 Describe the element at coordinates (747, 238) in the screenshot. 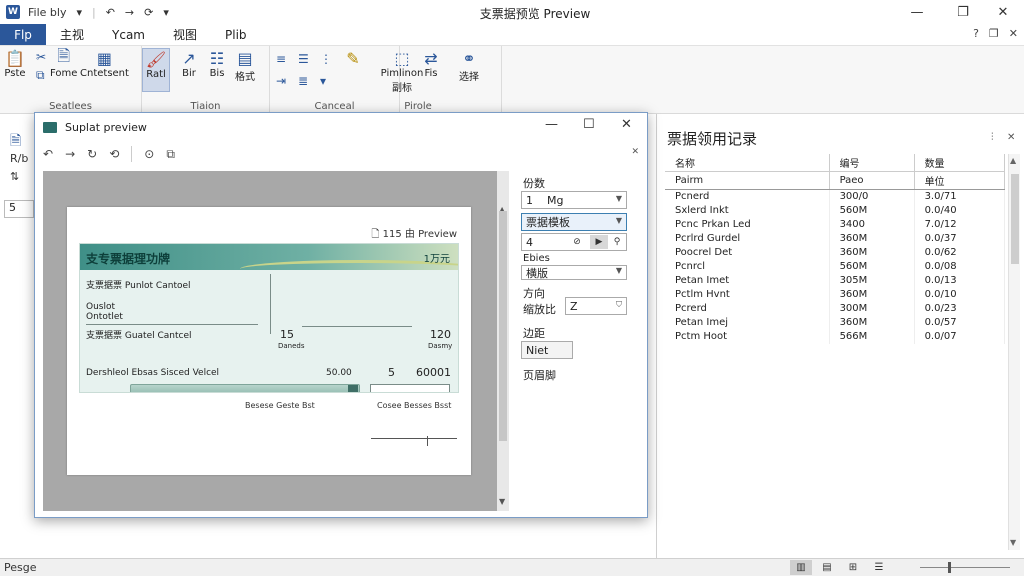

I see `table-cell: Pcrlrd Gurdel` at that location.